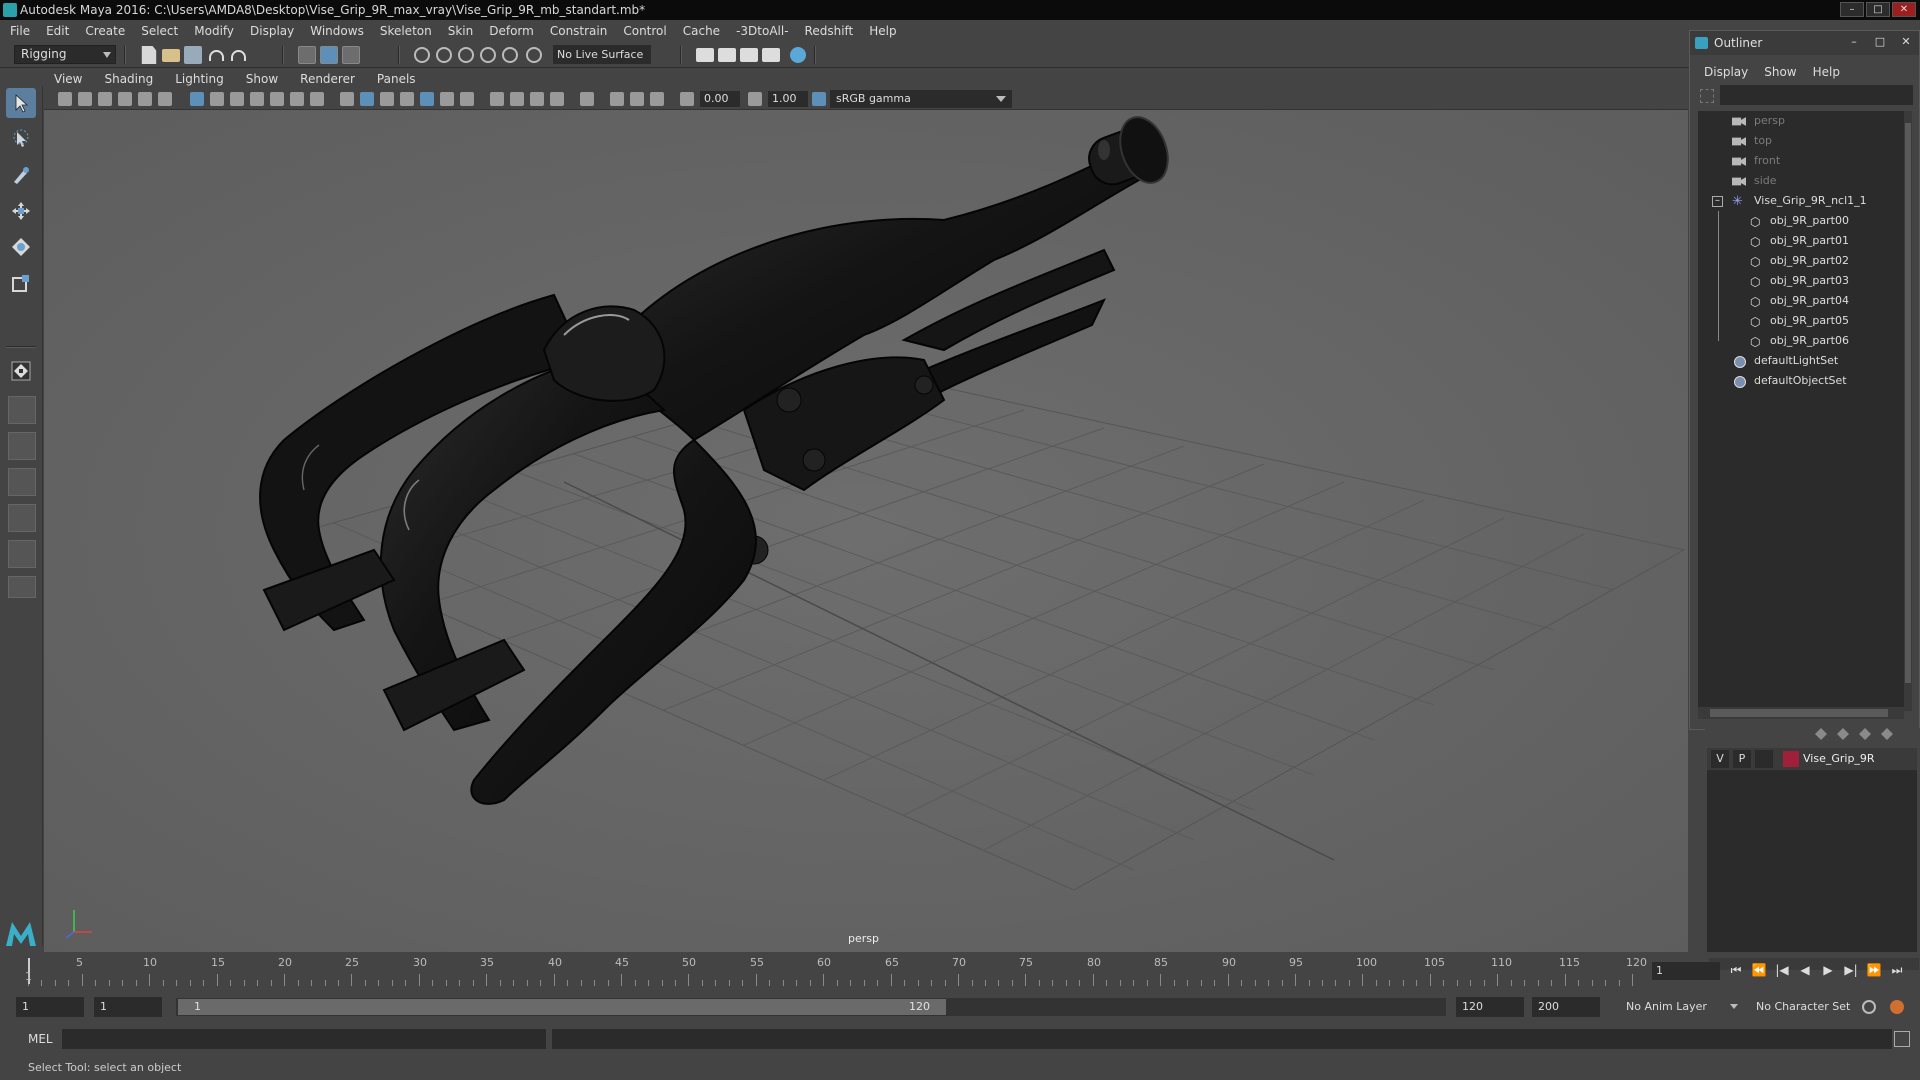 The height and width of the screenshot is (1080, 1920). What do you see at coordinates (277, 99) in the screenshot?
I see `field-chart-icon` at bounding box center [277, 99].